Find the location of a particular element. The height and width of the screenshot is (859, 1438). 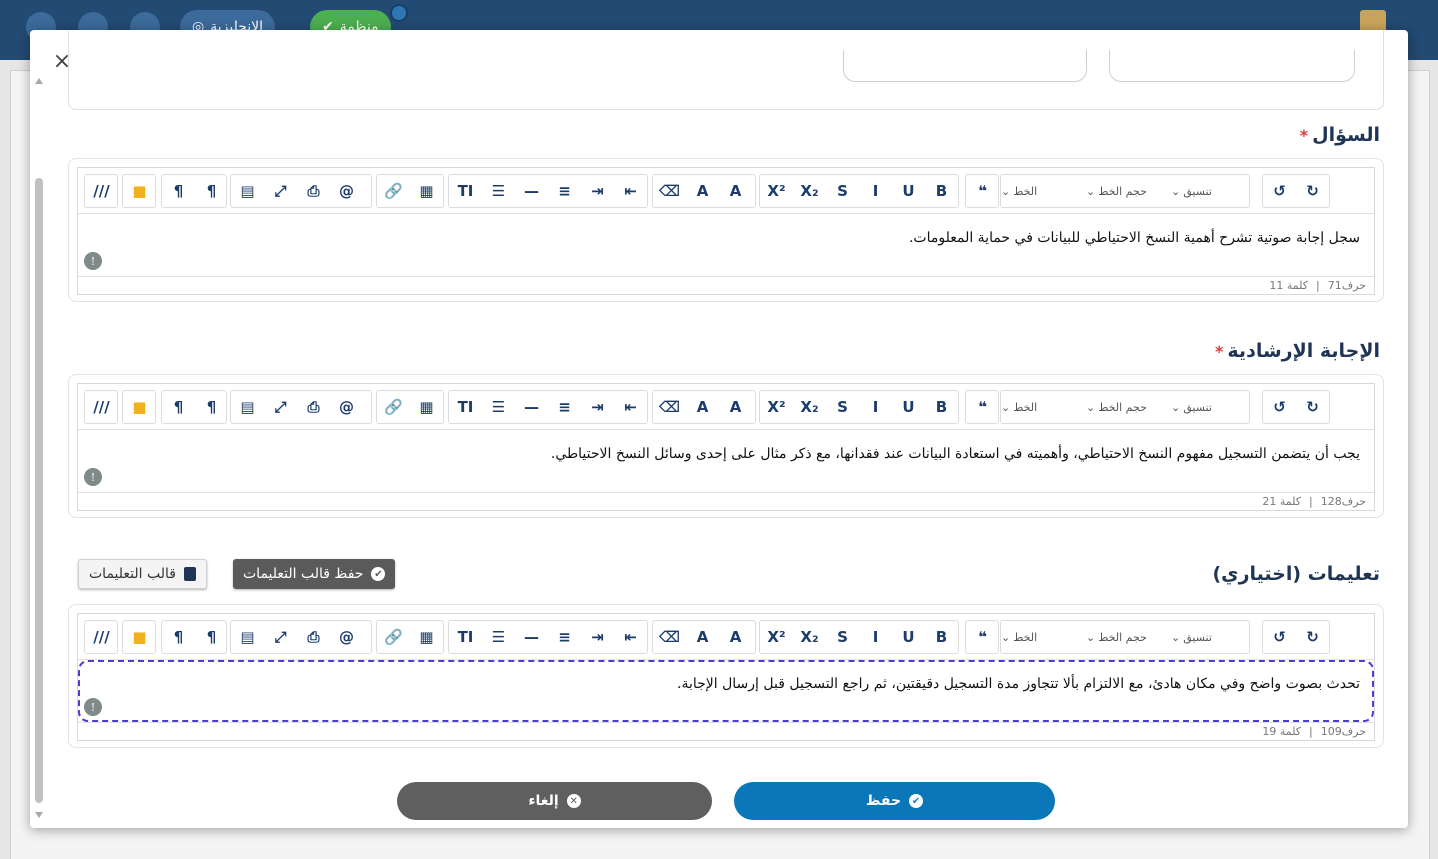

scroll-down-icon is located at coordinates (39, 815).